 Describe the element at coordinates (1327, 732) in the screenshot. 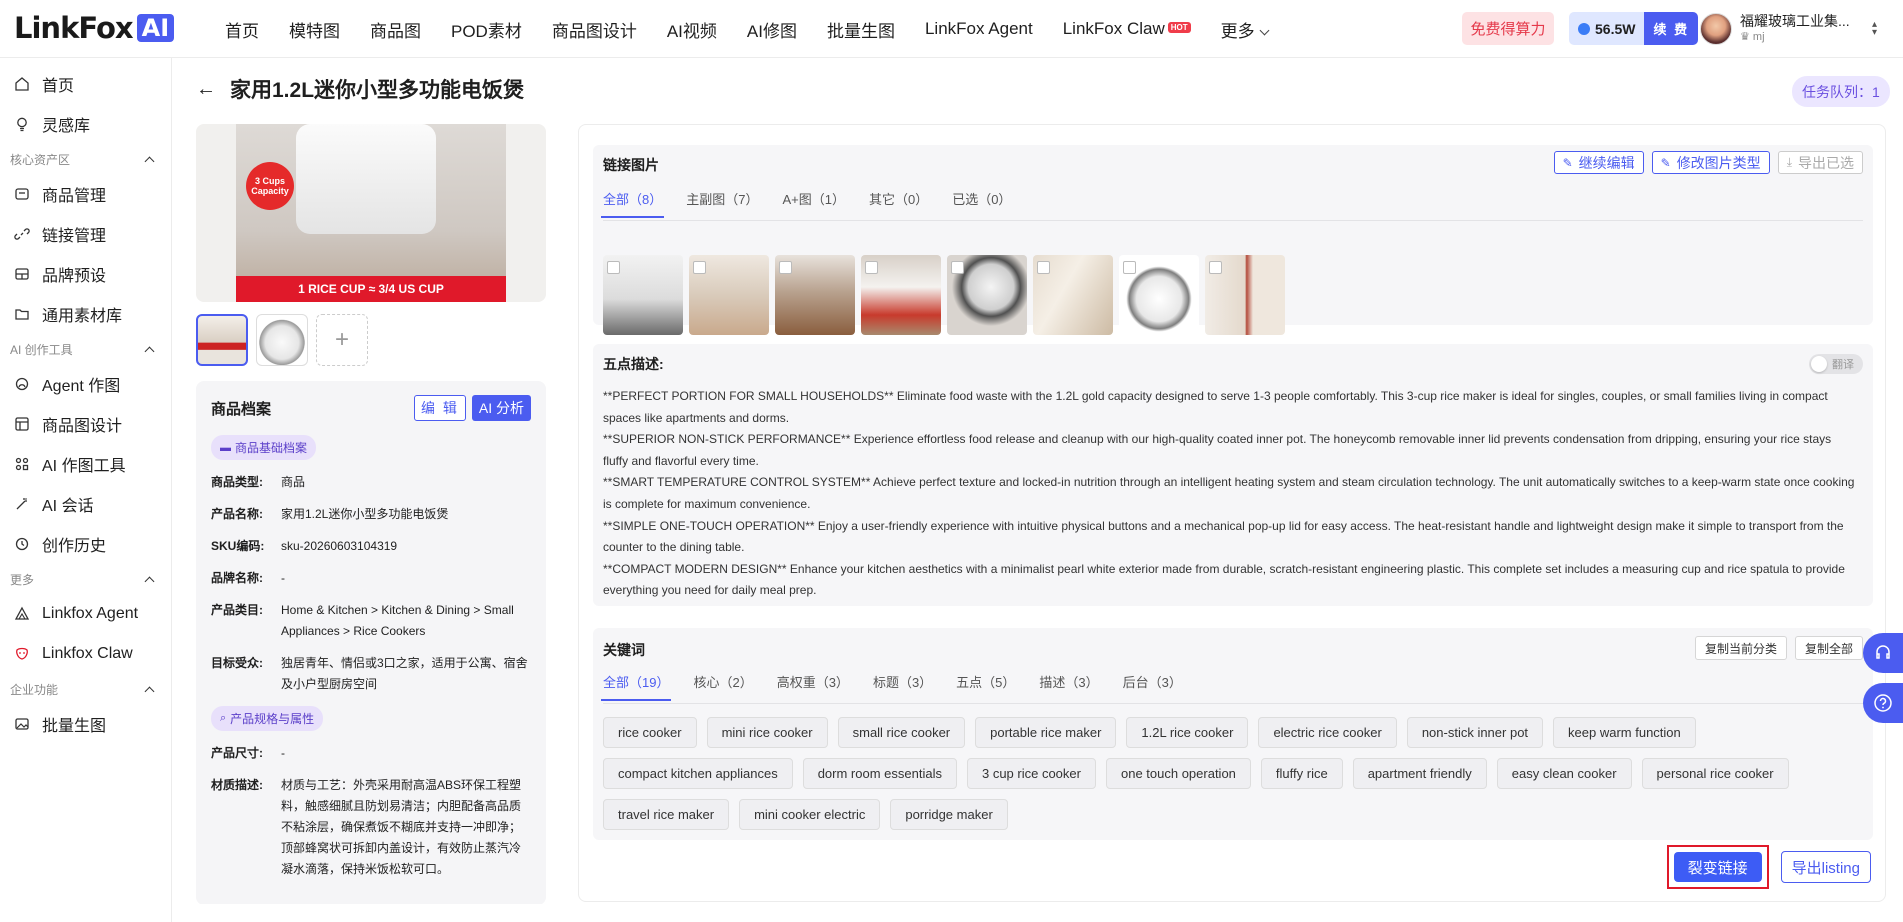

I see `keyword-tag: electric rice cooker` at that location.